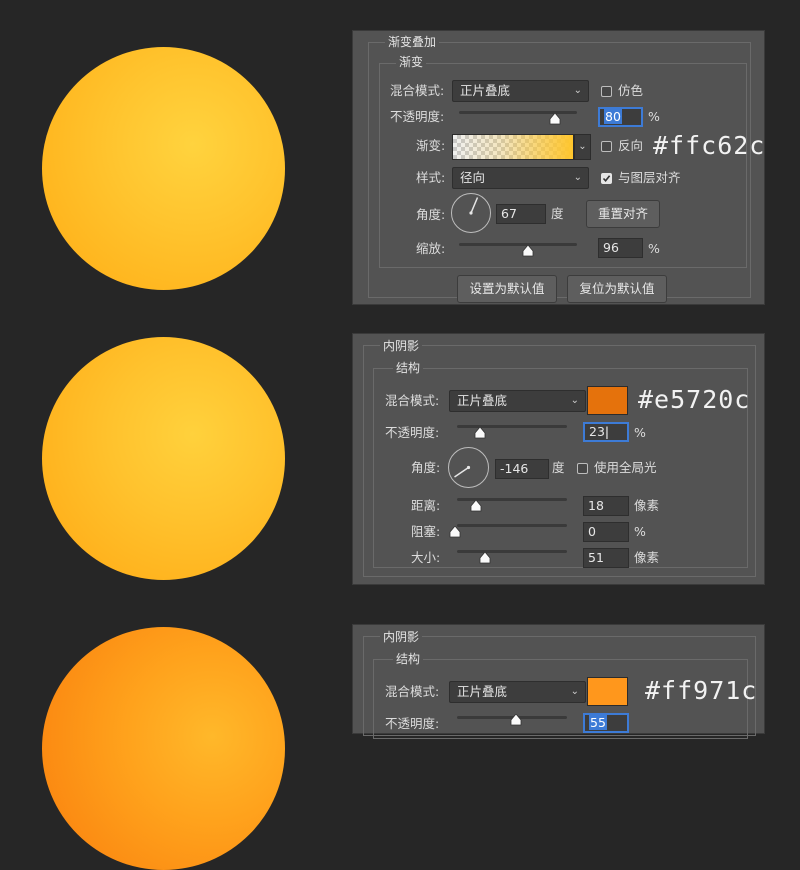  I want to click on style-select: 径向 ⌄, so click(520, 178).